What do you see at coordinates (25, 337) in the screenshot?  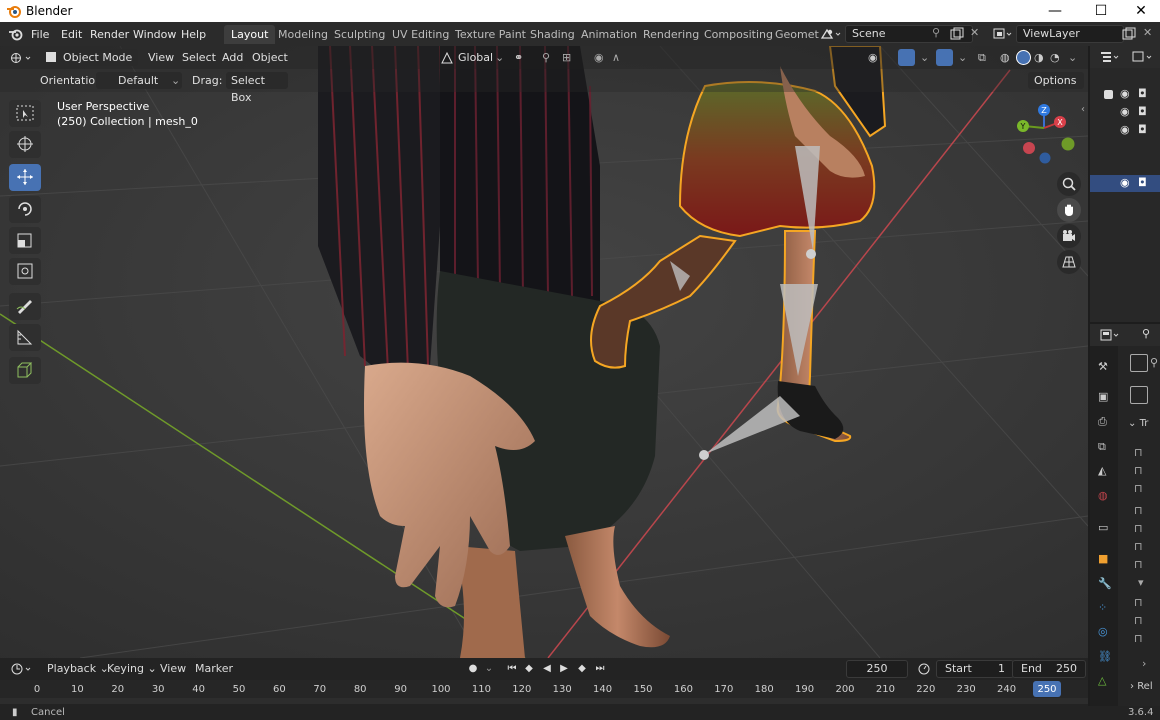 I see `measure-tool` at bounding box center [25, 337].